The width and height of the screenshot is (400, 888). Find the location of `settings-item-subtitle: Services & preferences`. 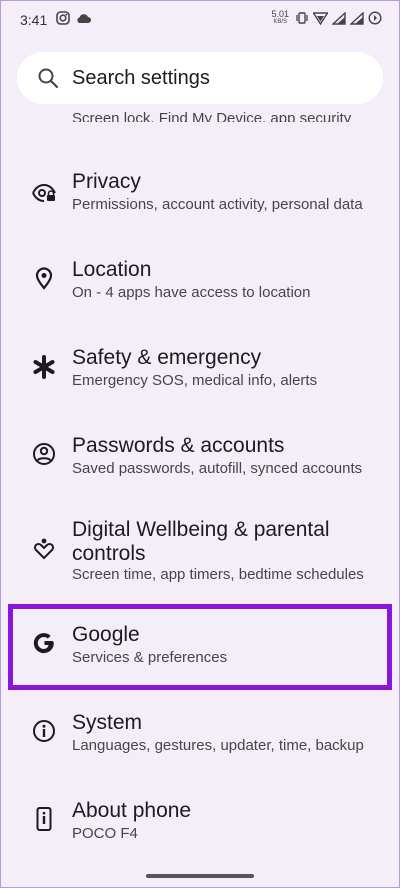

settings-item-subtitle: Services & preferences is located at coordinates (150, 657).